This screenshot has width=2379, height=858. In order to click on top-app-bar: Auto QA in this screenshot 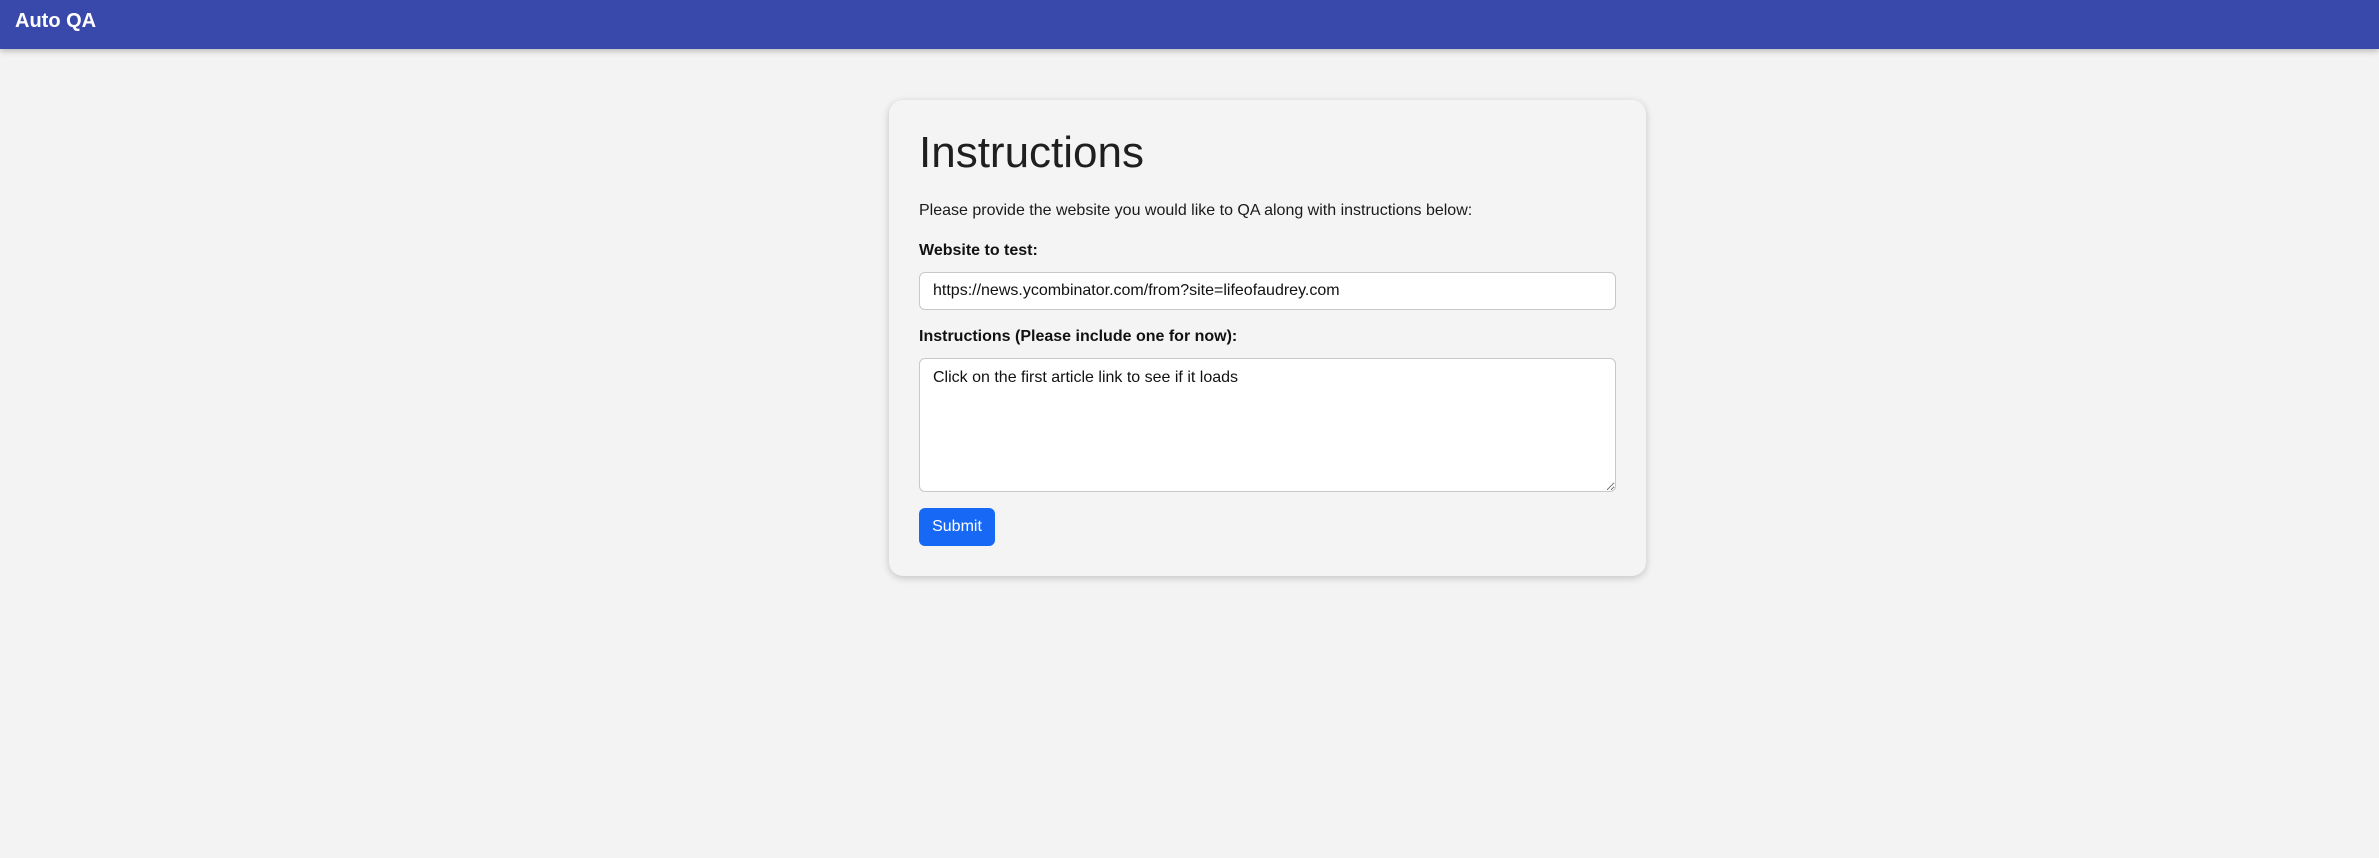, I will do `click(1189, 24)`.